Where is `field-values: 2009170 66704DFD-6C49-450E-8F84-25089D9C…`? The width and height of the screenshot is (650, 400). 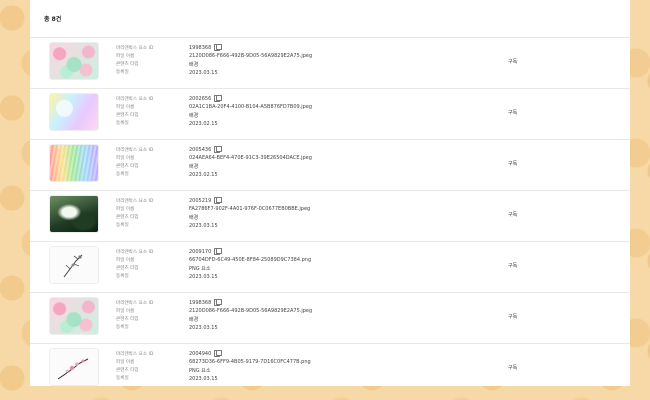 field-values: 2009170 66704DFD-6C49-450E-8F84-25089D9C… is located at coordinates (289, 264).